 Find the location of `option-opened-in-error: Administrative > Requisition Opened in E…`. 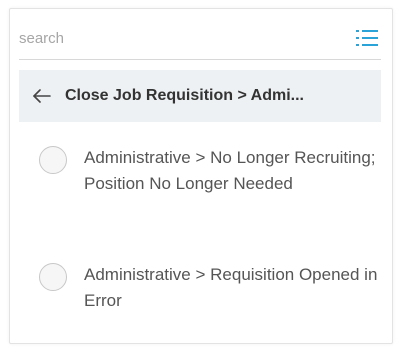

option-opened-in-error: Administrative > Requisition Opened in E… is located at coordinates (209, 288).